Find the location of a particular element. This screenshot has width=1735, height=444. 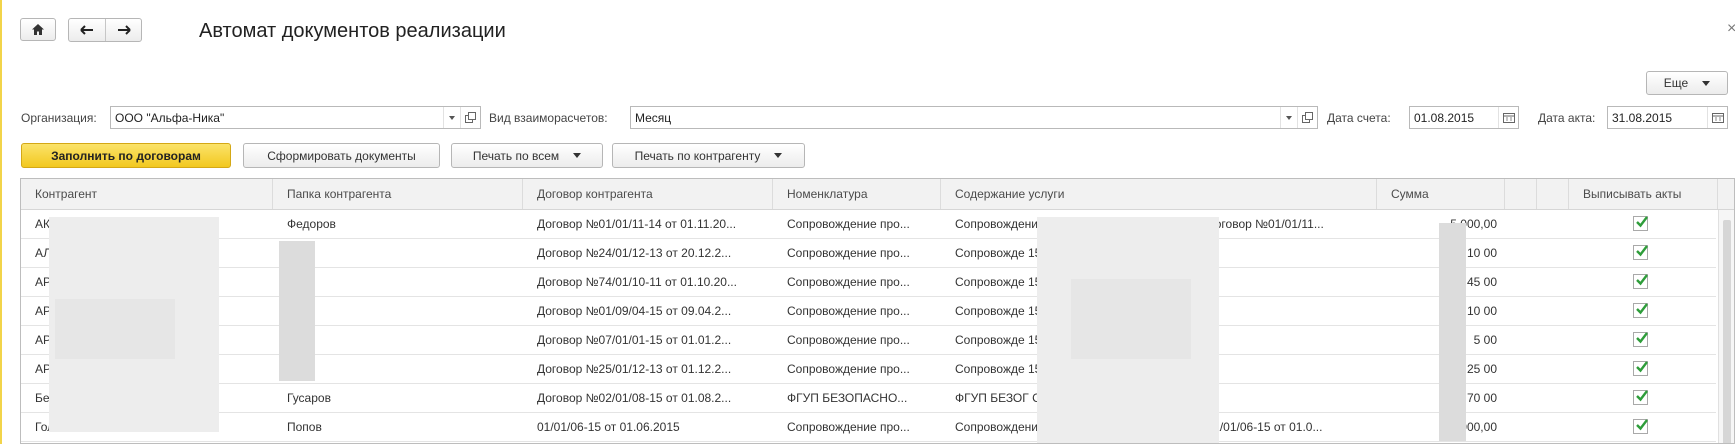

print-all-label: Печать по всем is located at coordinates (516, 155).